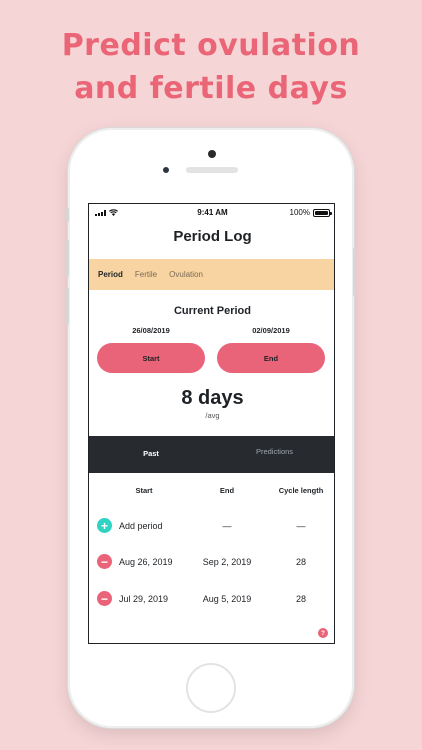  What do you see at coordinates (212, 170) in the screenshot?
I see `speaker-grille` at bounding box center [212, 170].